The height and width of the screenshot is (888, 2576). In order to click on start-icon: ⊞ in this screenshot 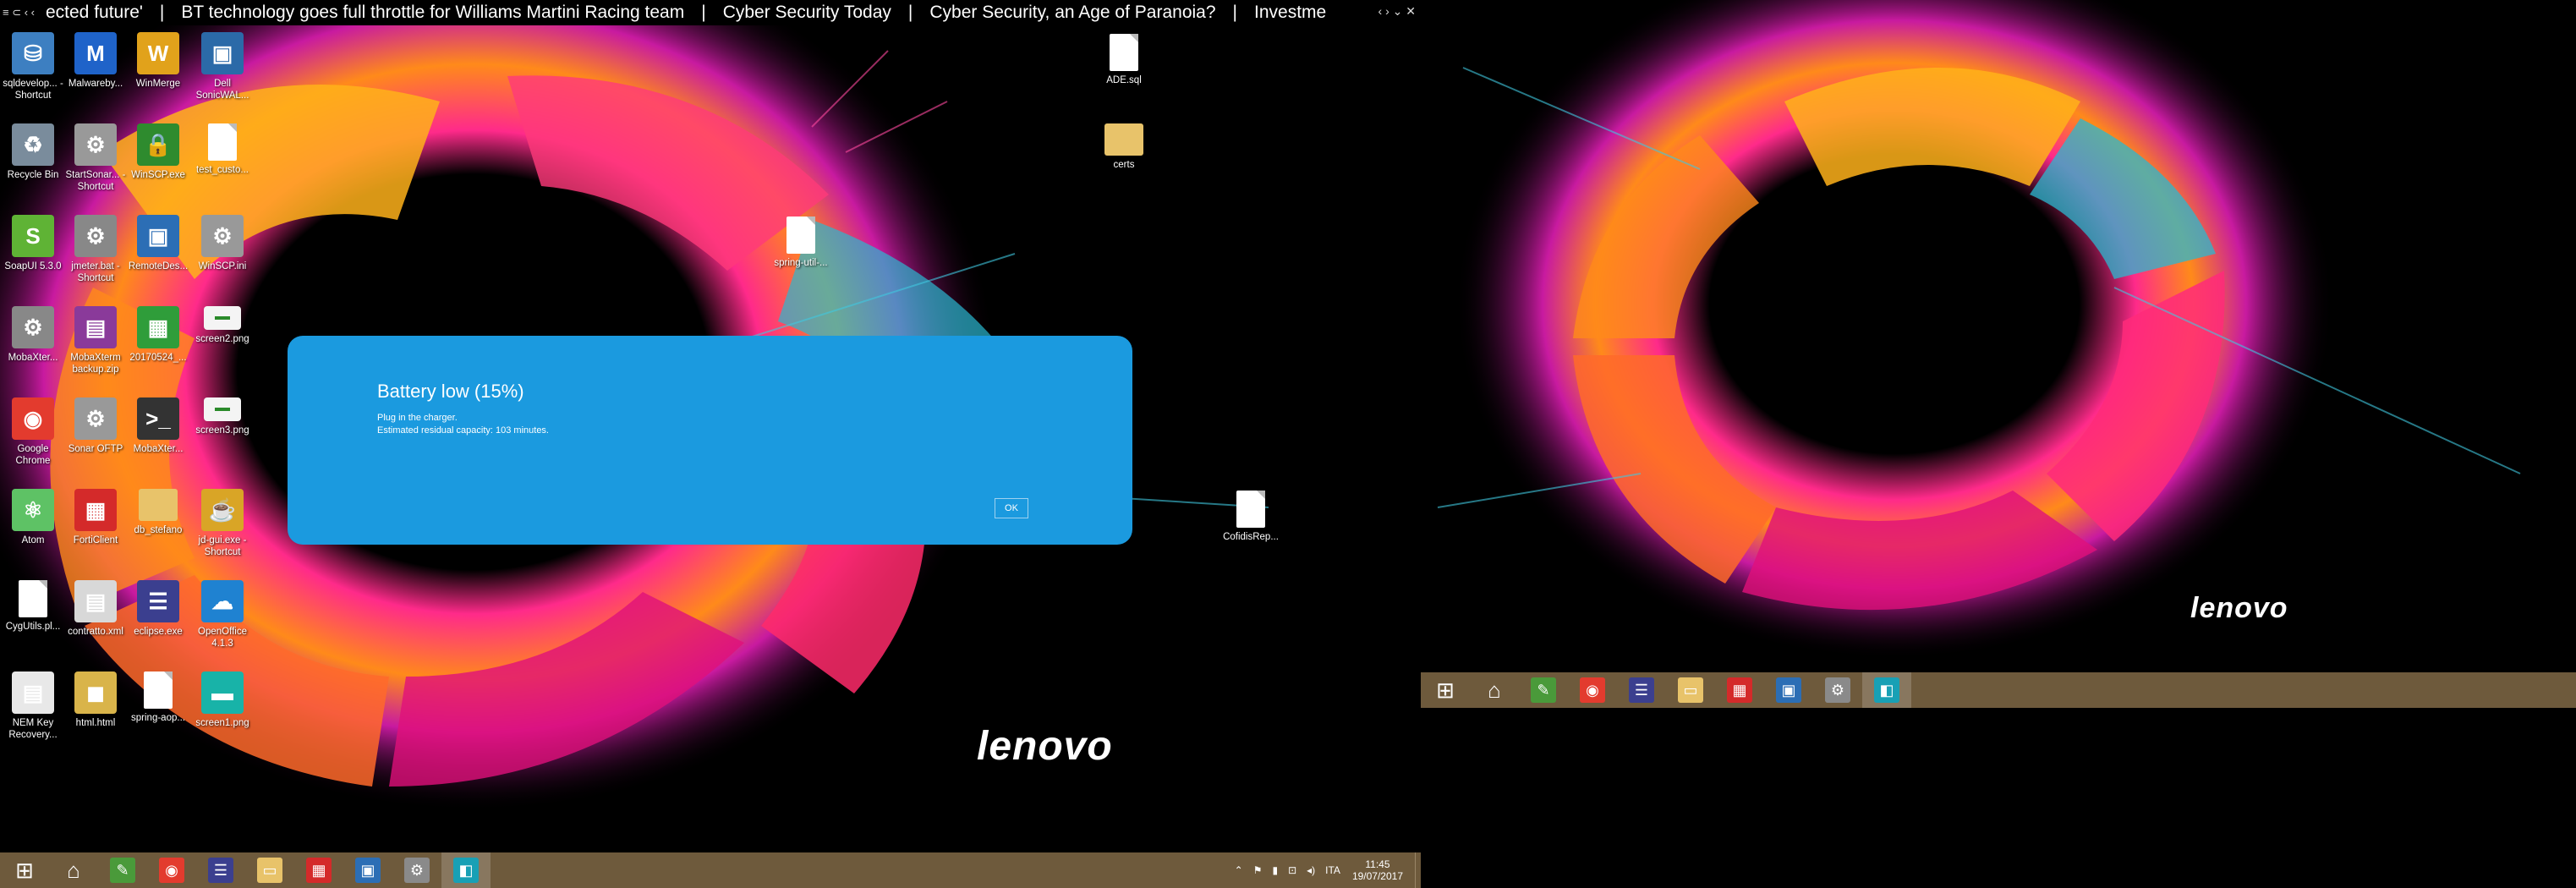, I will do `click(24, 870)`.